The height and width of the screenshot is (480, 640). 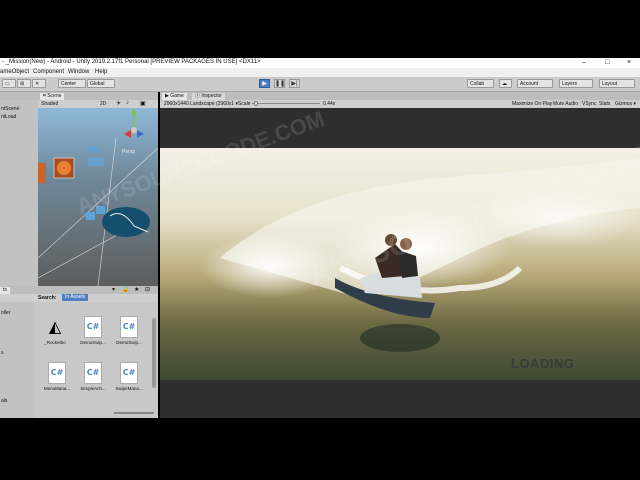 What do you see at coordinates (211, 96) in the screenshot?
I see `inspector-tab-label: Inspector` at bounding box center [211, 96].